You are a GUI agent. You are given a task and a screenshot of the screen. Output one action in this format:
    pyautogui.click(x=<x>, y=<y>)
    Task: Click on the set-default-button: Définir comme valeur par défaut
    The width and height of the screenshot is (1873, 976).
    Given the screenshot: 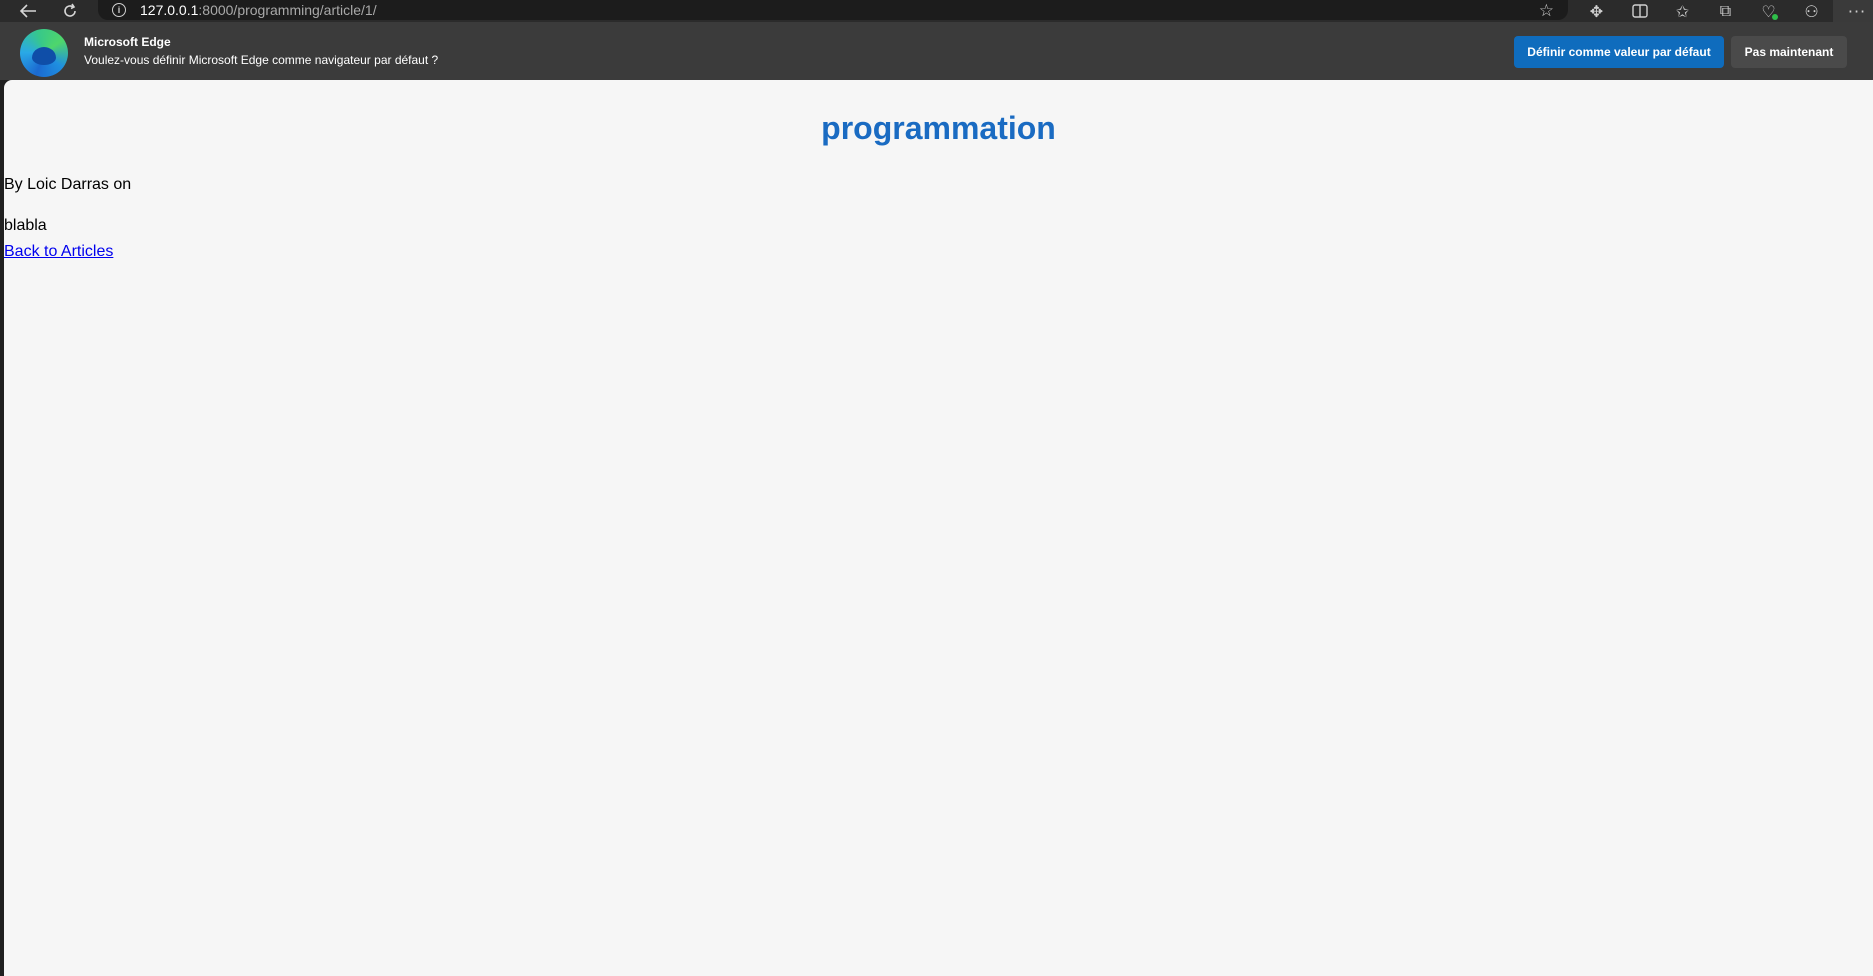 What is the action you would take?
    pyautogui.click(x=1619, y=52)
    